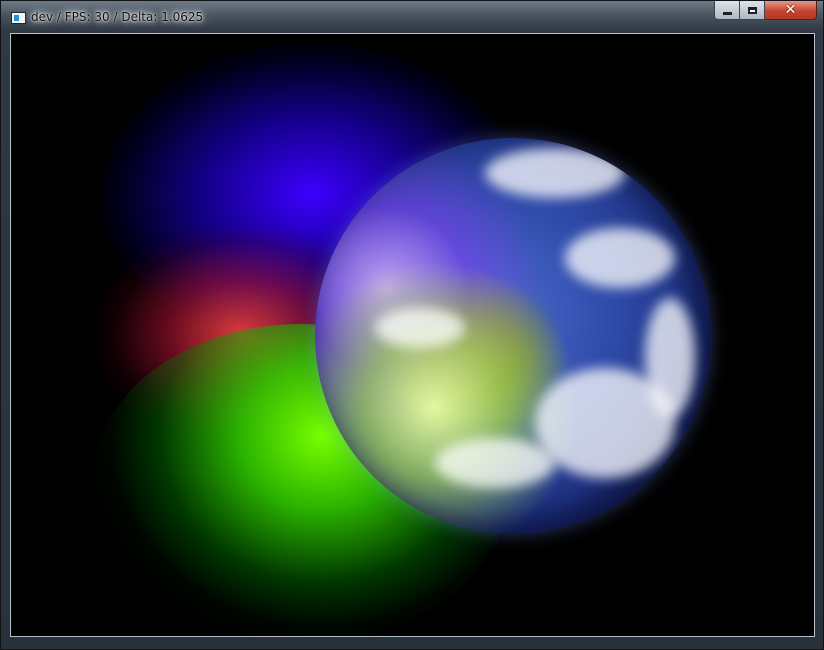  I want to click on caption-buttons: ✕, so click(765, 11).